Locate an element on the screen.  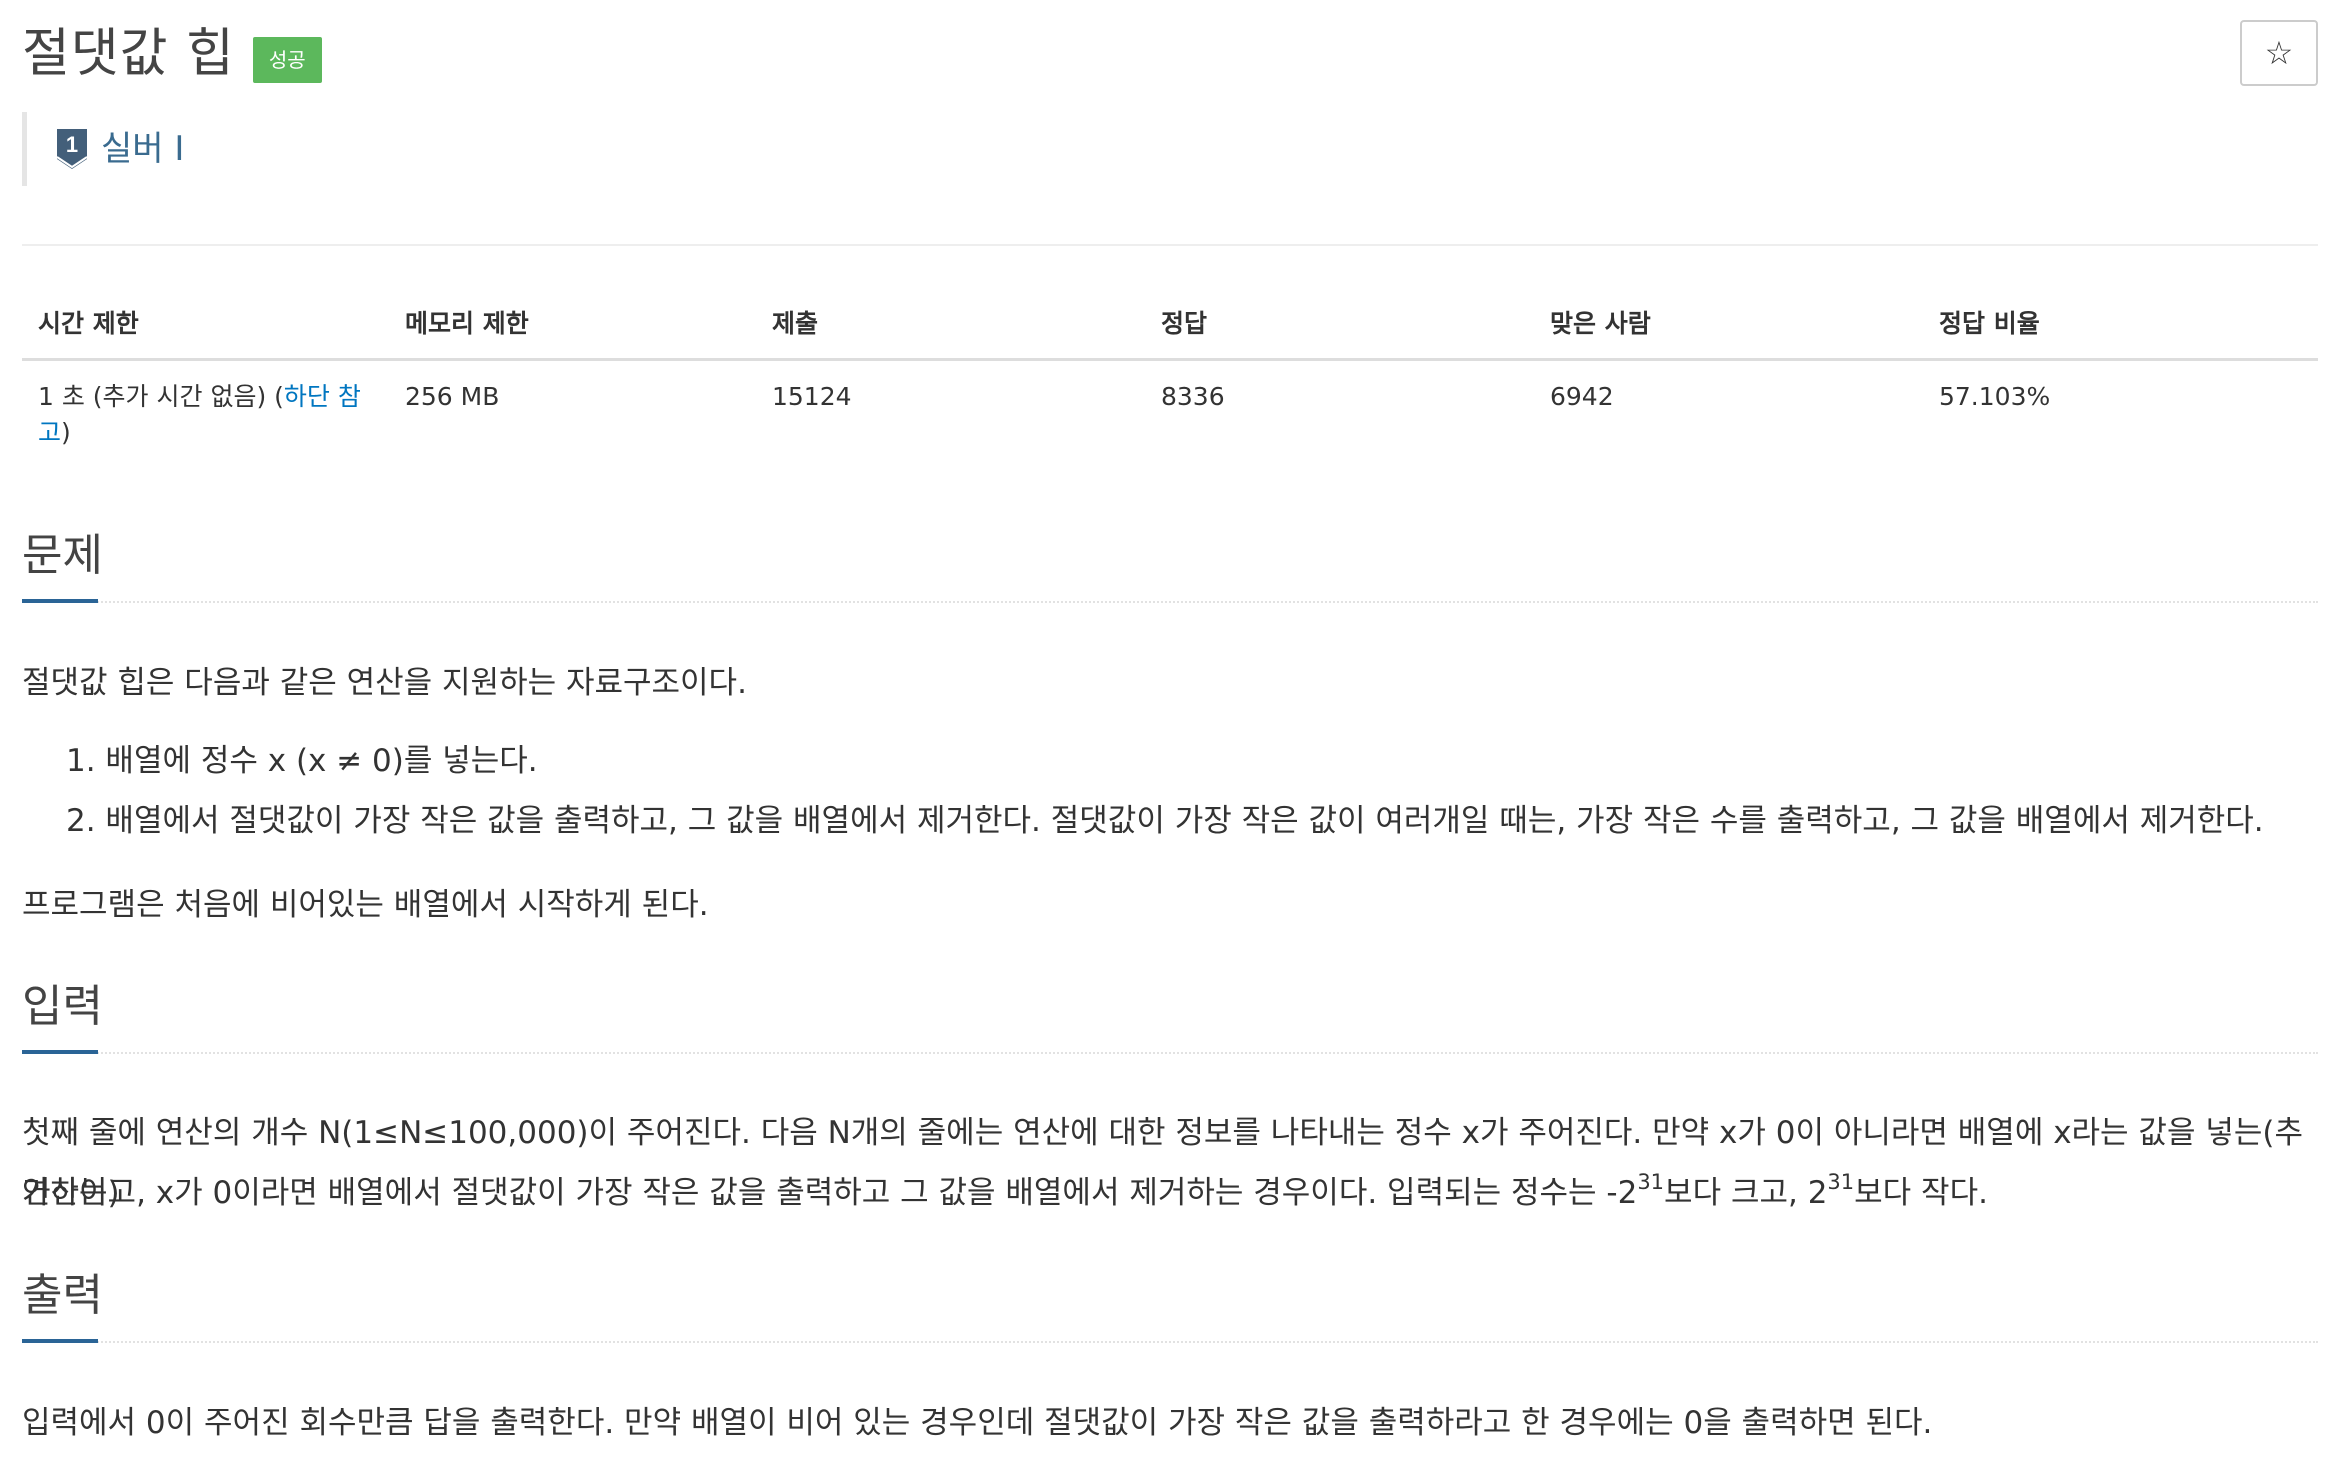
cell-ratio: 57.103% is located at coordinates (1995, 396).